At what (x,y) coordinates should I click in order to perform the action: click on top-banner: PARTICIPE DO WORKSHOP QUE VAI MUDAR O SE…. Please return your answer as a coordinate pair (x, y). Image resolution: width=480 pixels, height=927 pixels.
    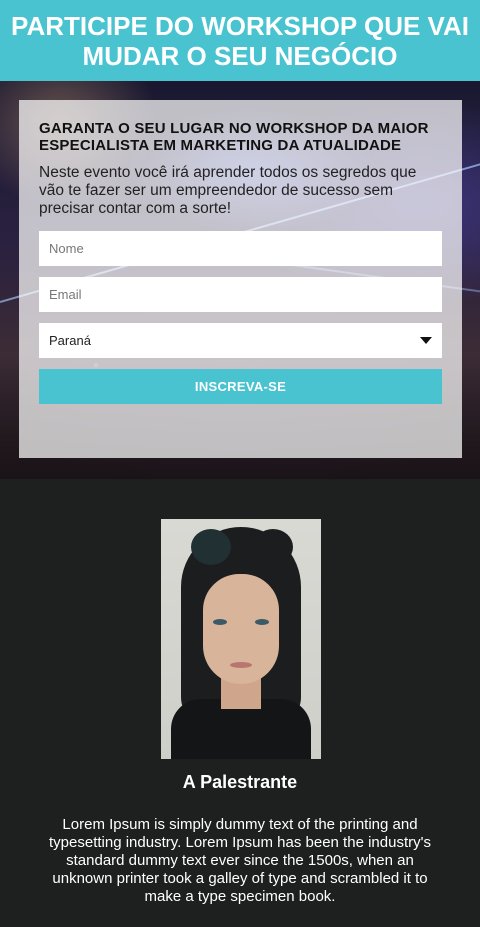
    Looking at the image, I should click on (240, 40).